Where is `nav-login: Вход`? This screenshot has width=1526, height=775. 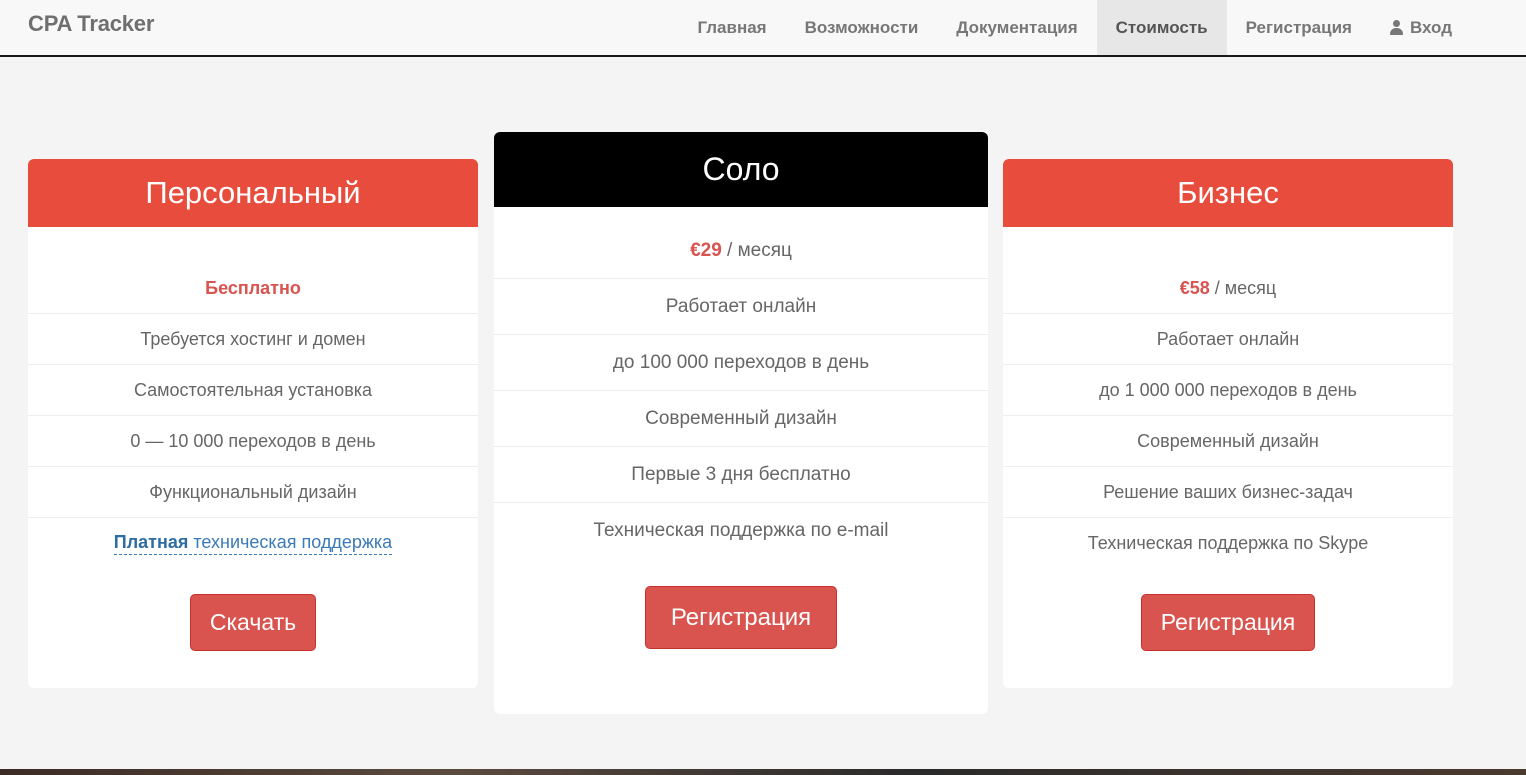
nav-login: Вход is located at coordinates (1421, 27).